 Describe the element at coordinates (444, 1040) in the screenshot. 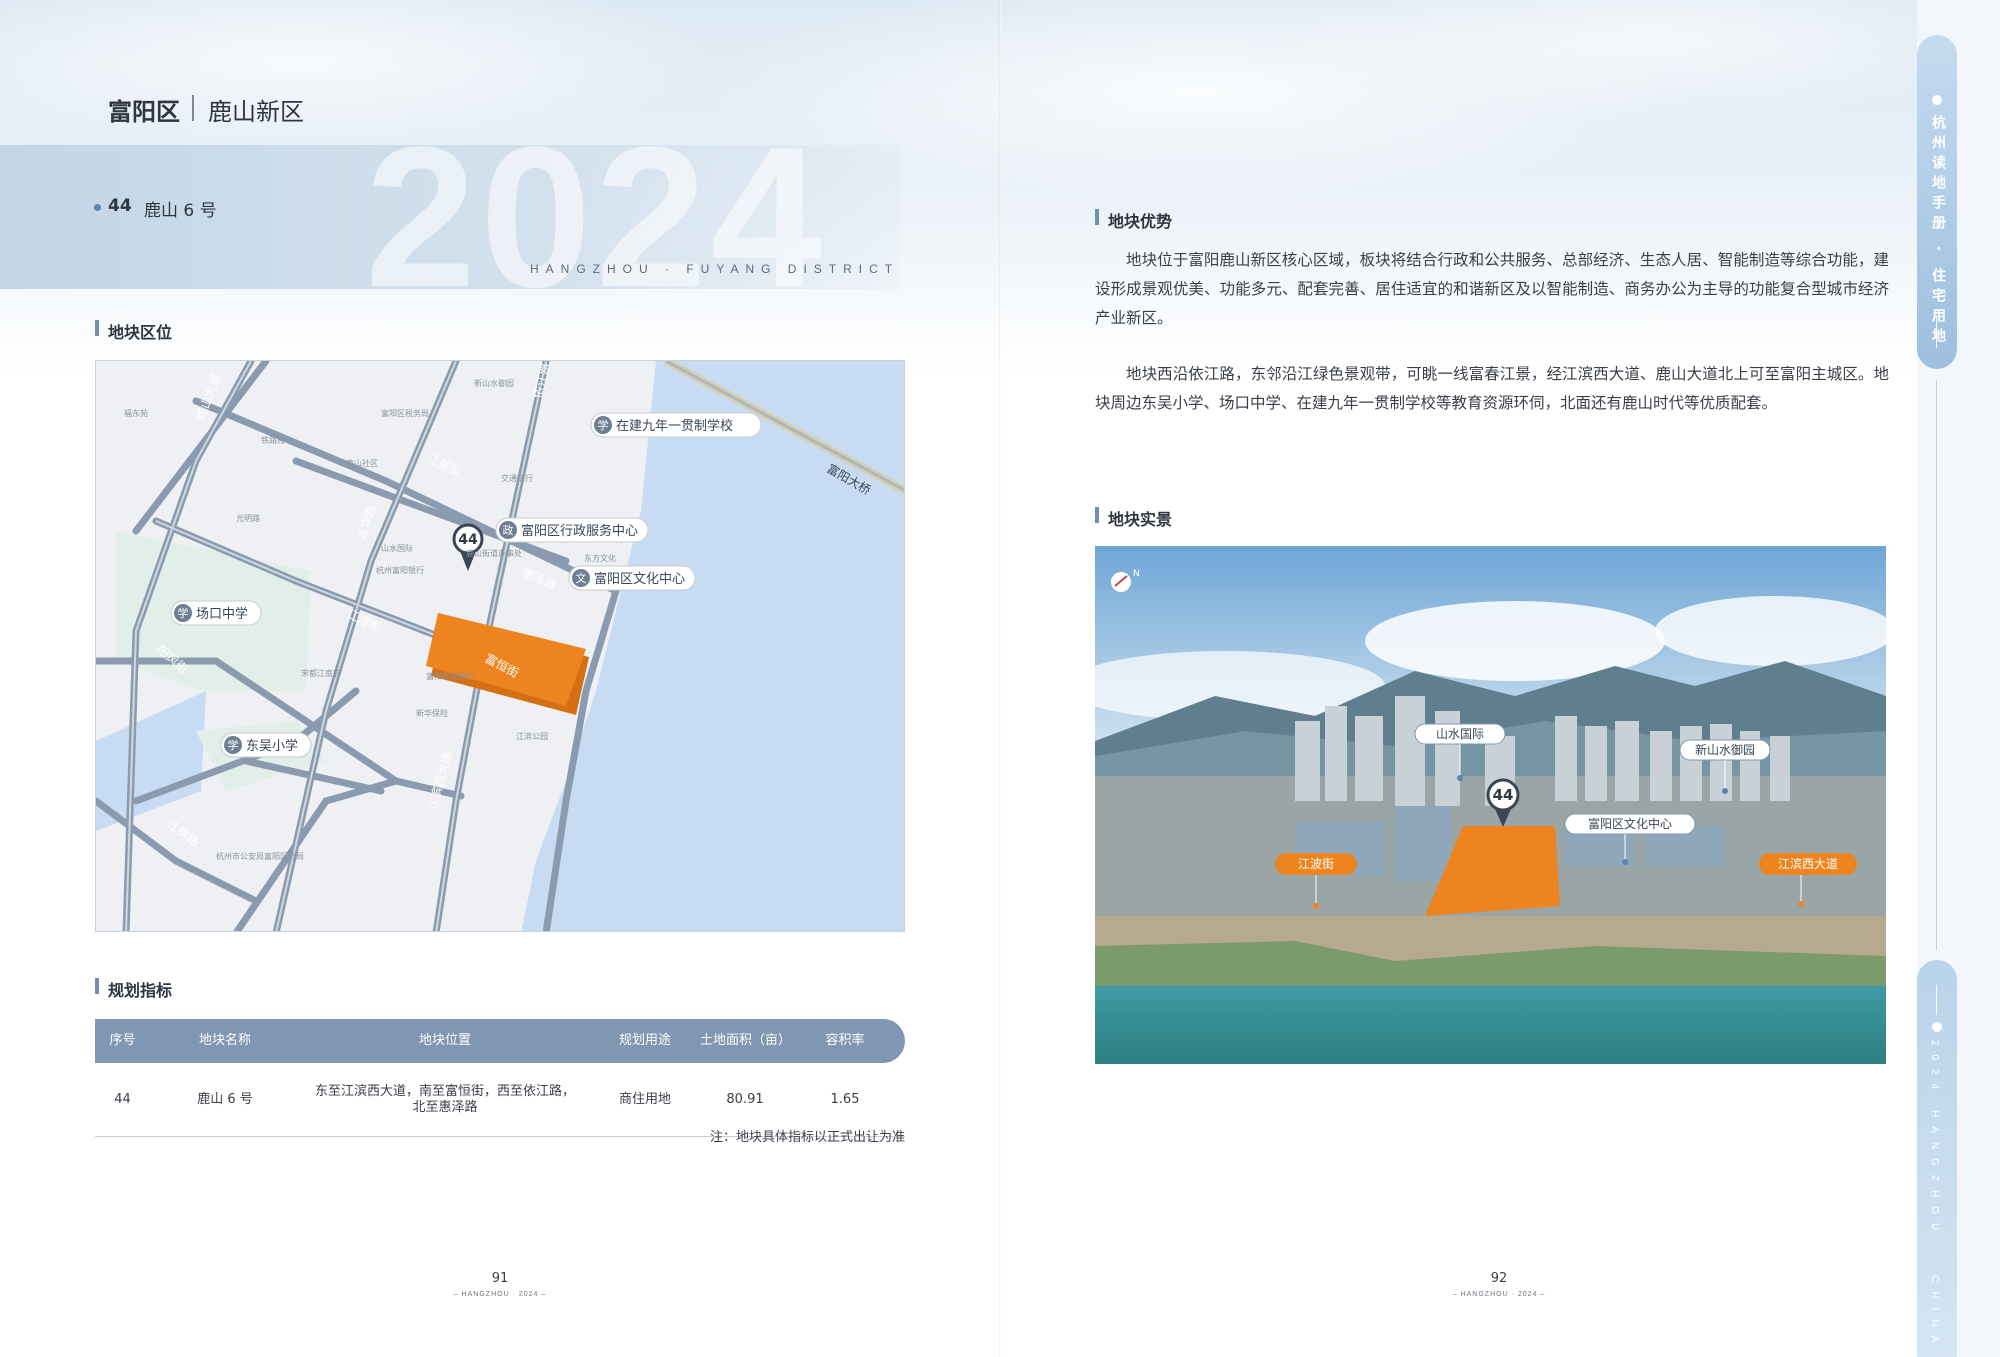

I see `col-header: 地块位置` at that location.